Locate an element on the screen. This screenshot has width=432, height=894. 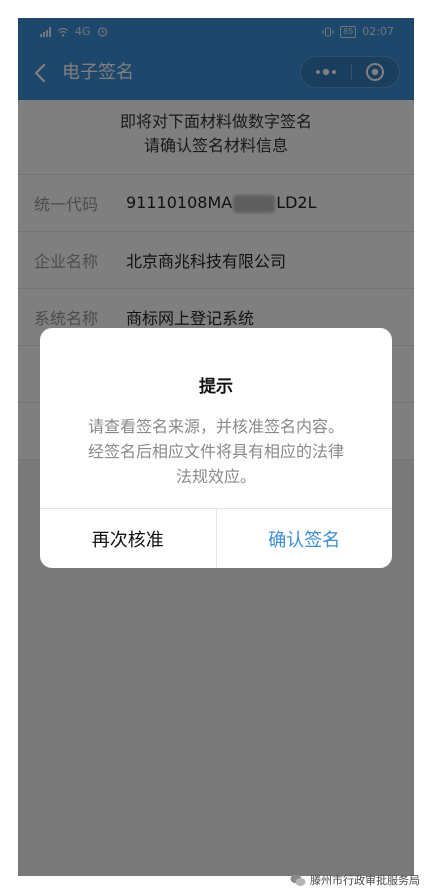
dialog-message-line: 请查看签名来源，并核准签名内容。 is located at coordinates (215, 426).